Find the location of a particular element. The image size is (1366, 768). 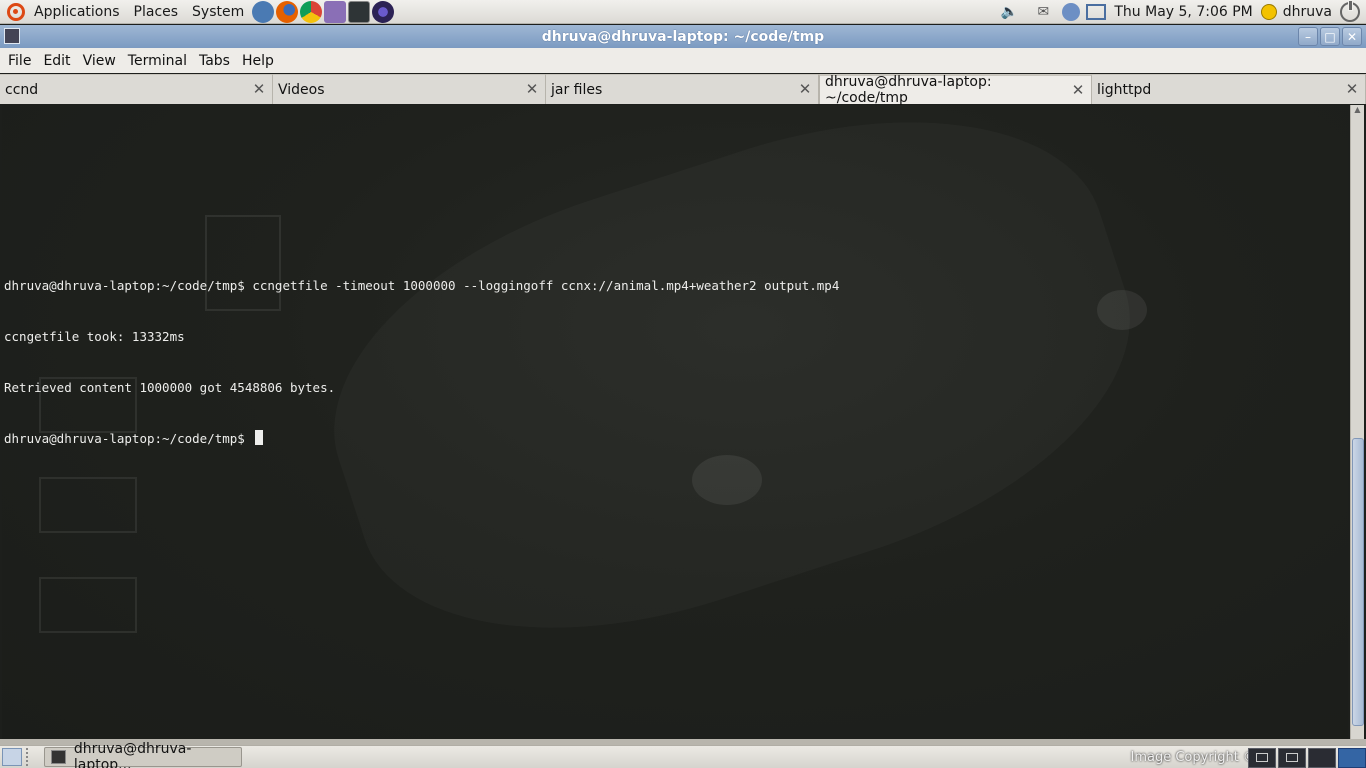

places-menu: Places is located at coordinates (156, 12).